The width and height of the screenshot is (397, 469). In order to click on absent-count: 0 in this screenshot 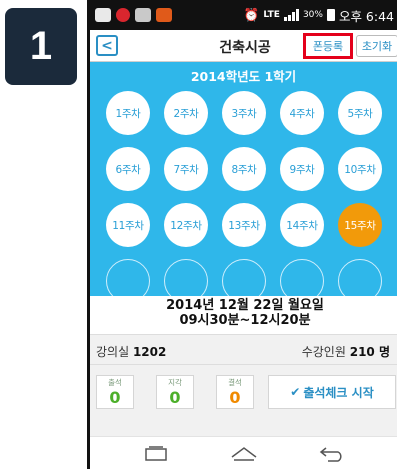, I will do `click(235, 397)`.